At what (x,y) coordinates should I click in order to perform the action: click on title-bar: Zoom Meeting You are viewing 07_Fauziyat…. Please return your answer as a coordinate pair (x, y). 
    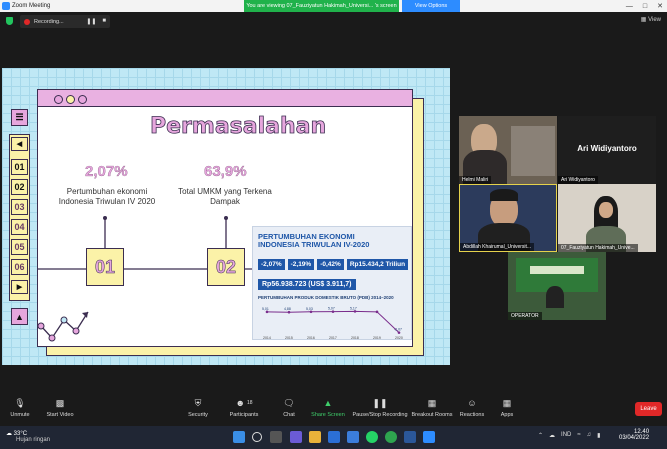
    Looking at the image, I should click on (333, 6).